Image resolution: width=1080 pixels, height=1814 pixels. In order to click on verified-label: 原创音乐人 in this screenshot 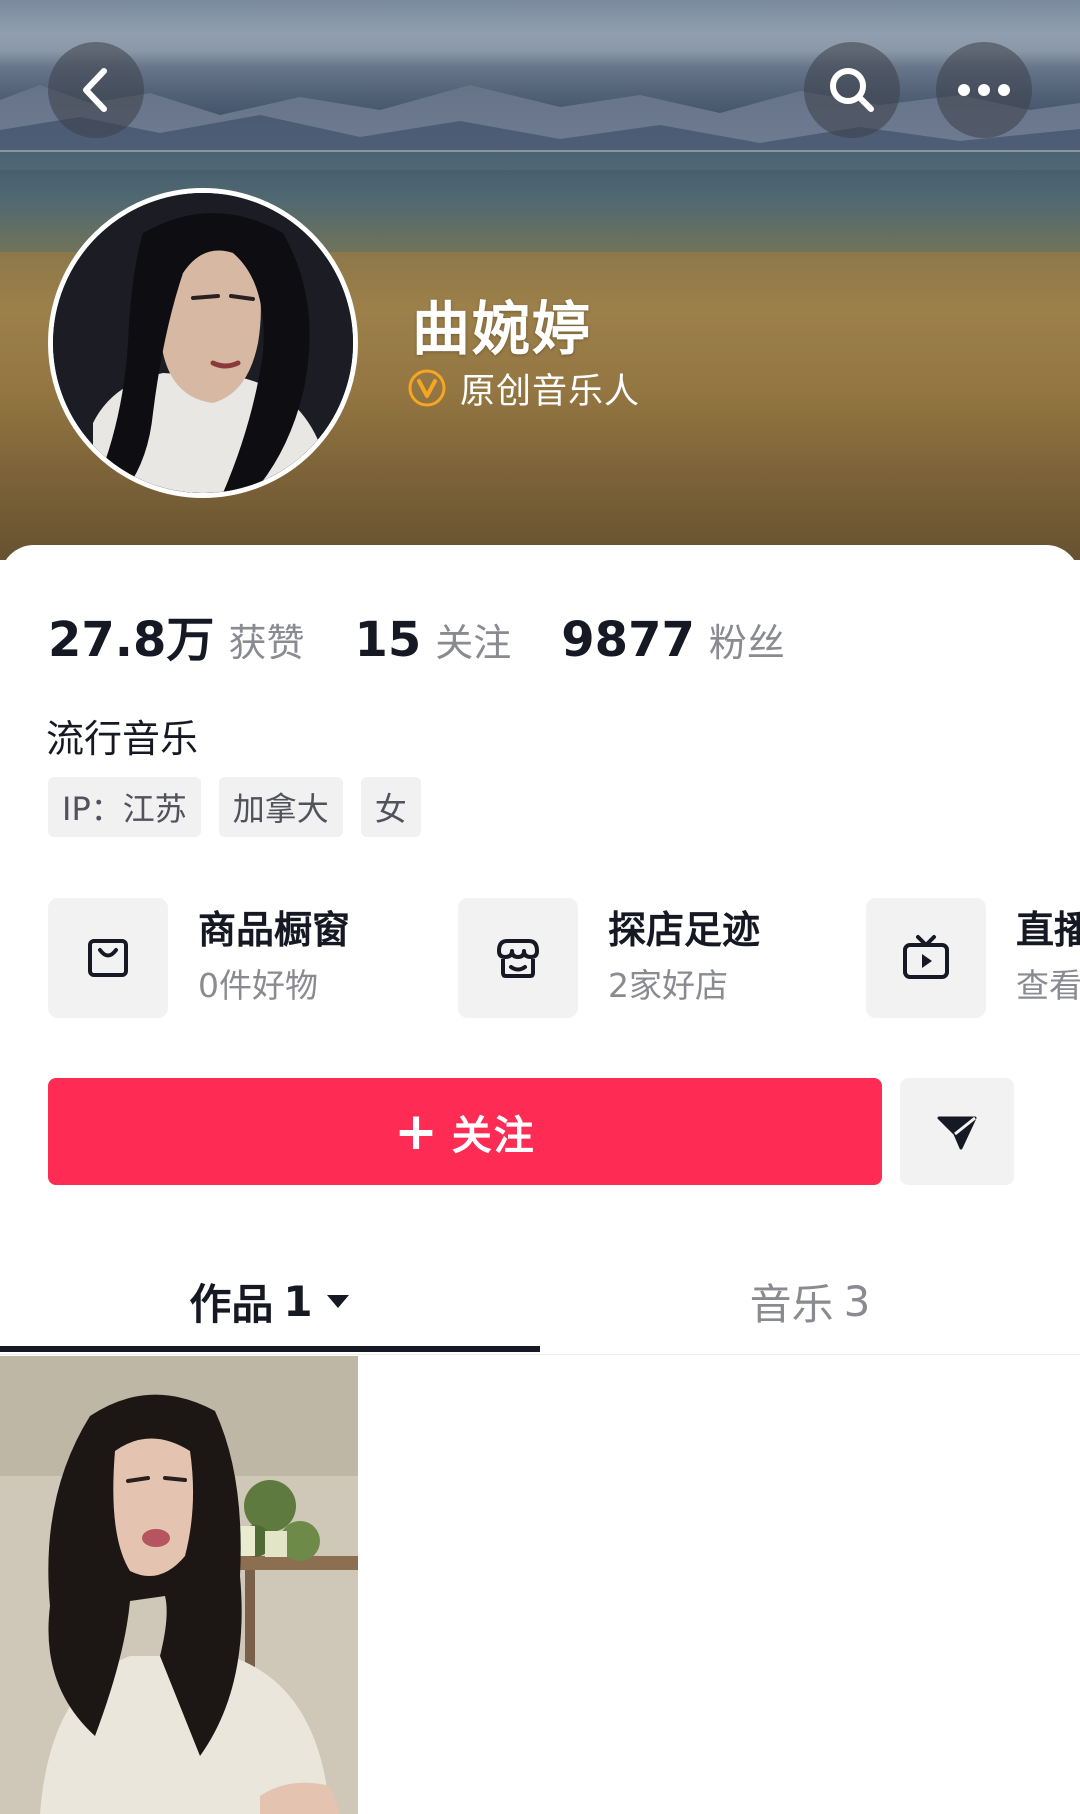, I will do `click(550, 391)`.